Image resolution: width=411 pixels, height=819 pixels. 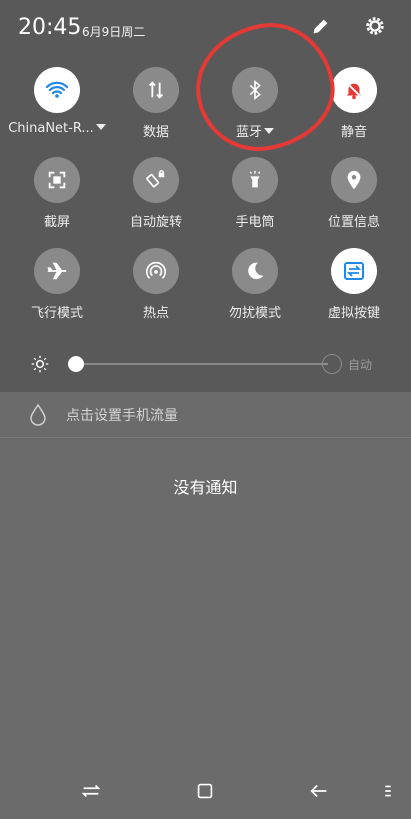 I want to click on mute-tile-button, so click(x=354, y=90).